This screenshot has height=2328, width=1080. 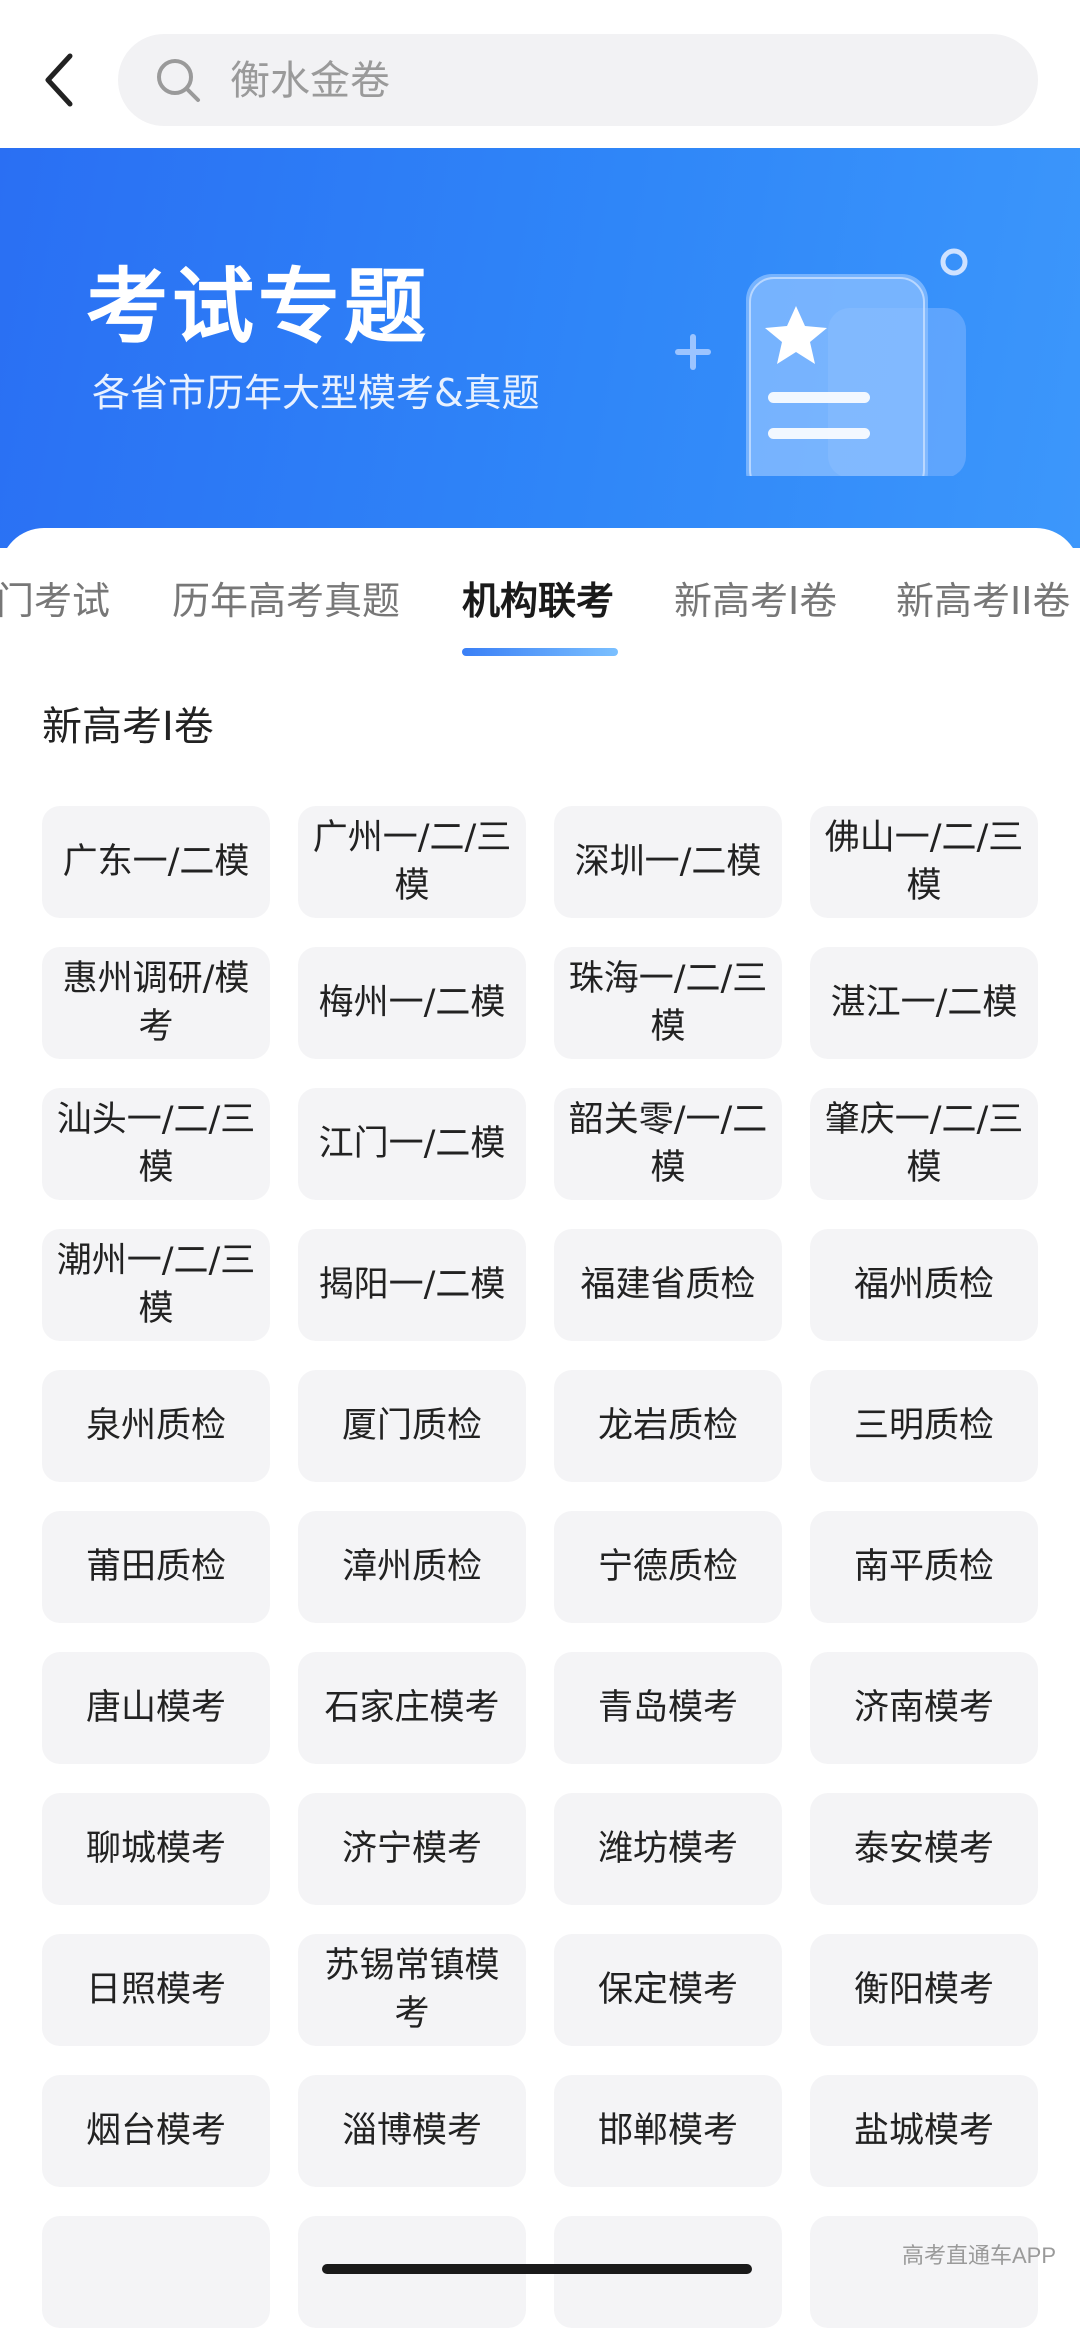 What do you see at coordinates (286, 597) in the screenshot?
I see `tab-past-gaokao: 历年高考真题` at bounding box center [286, 597].